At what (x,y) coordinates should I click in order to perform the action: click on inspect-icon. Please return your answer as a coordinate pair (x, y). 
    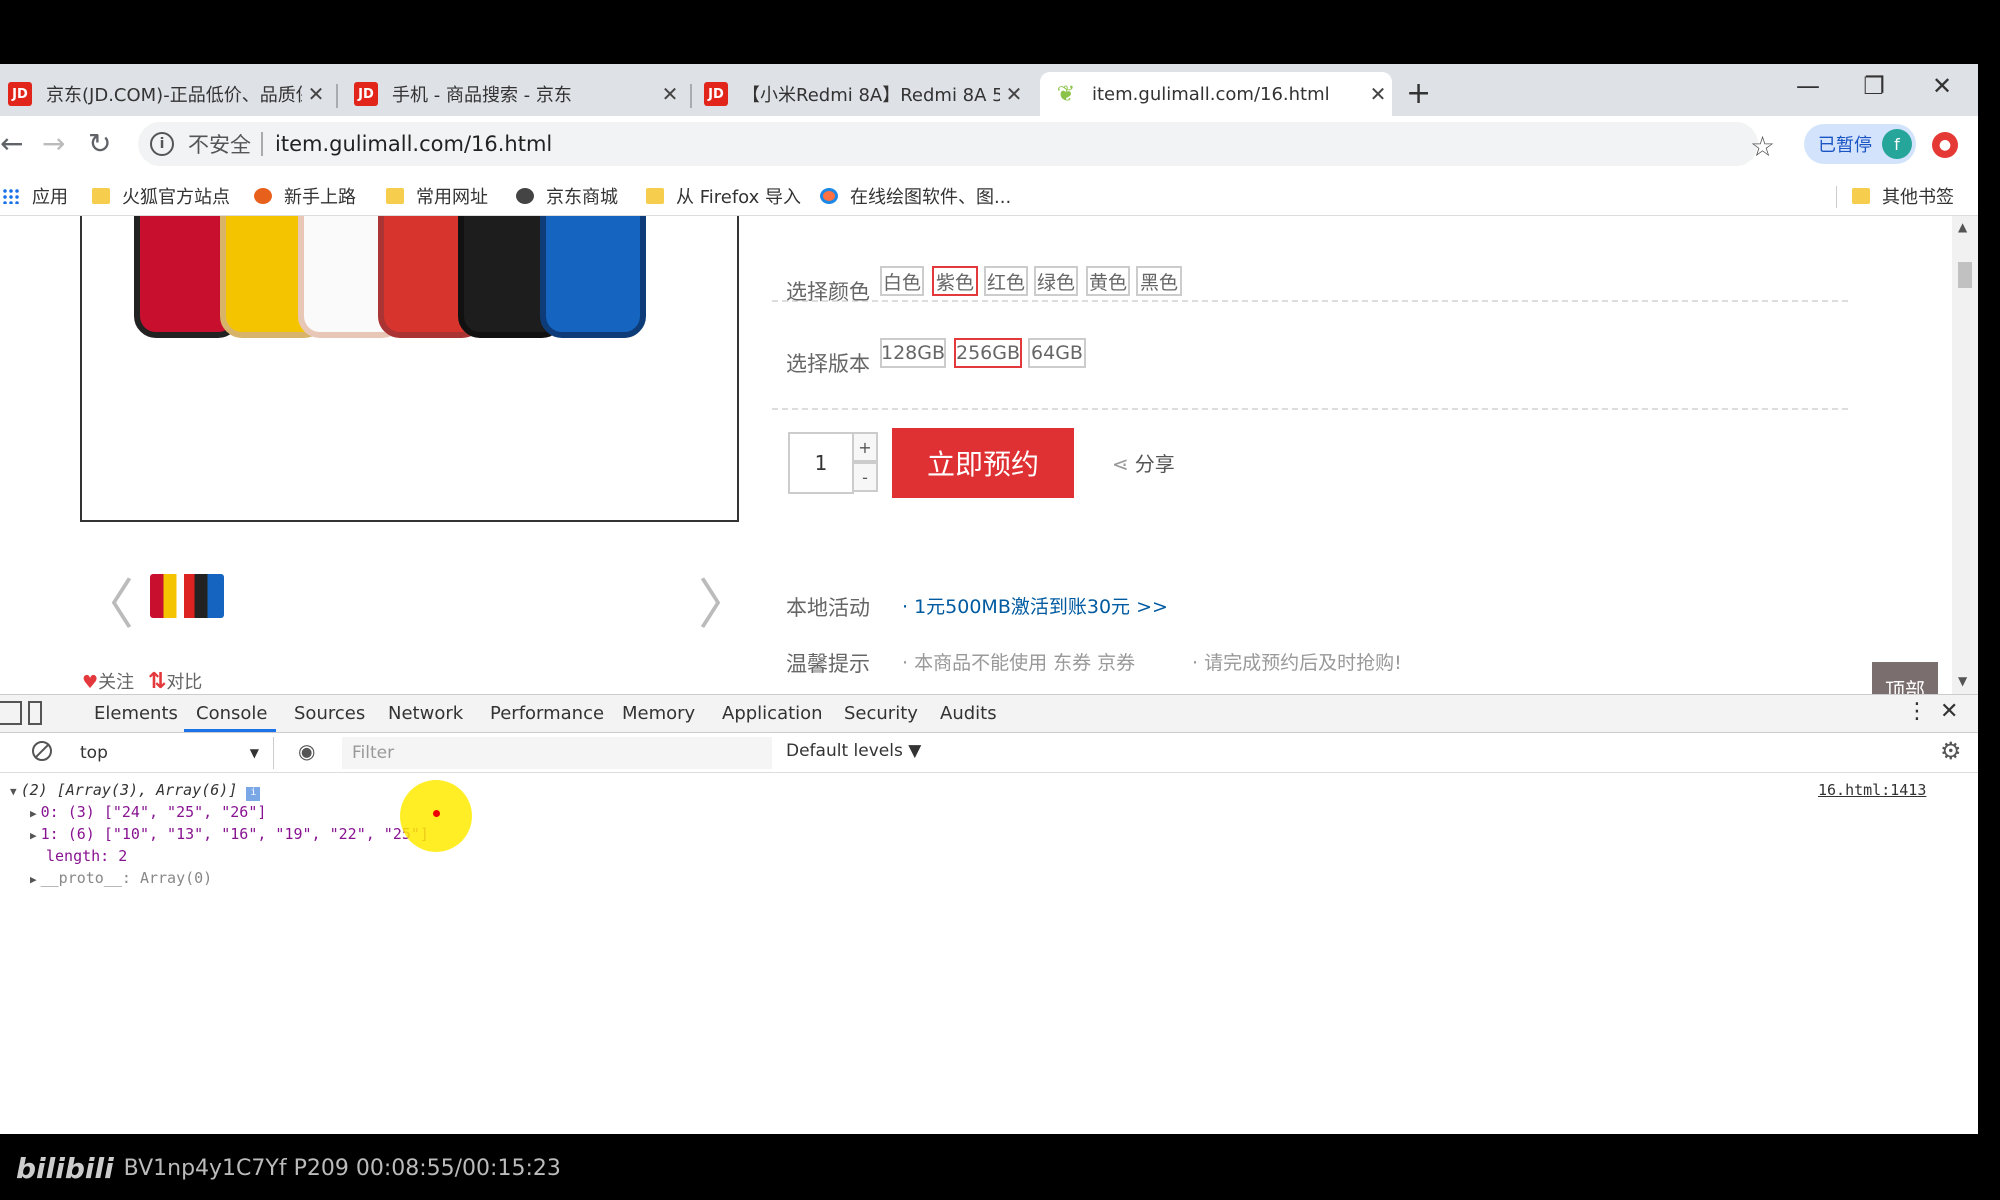
    Looking at the image, I should click on (11, 713).